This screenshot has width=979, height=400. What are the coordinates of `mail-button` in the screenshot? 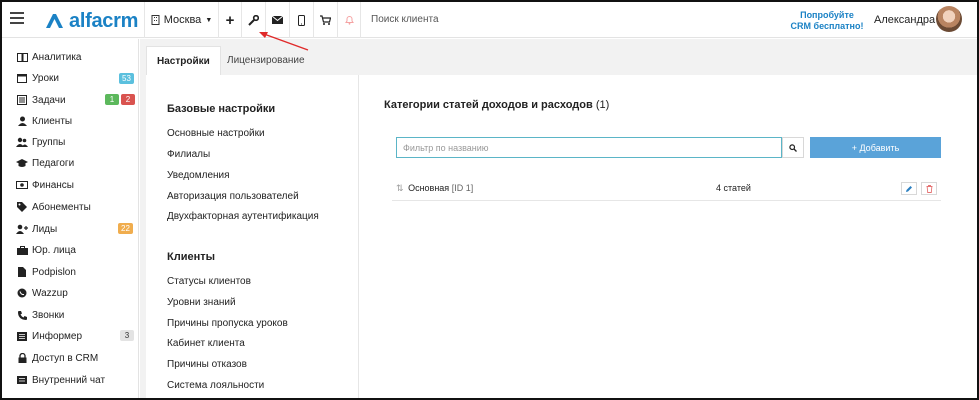 It's located at (277, 20).